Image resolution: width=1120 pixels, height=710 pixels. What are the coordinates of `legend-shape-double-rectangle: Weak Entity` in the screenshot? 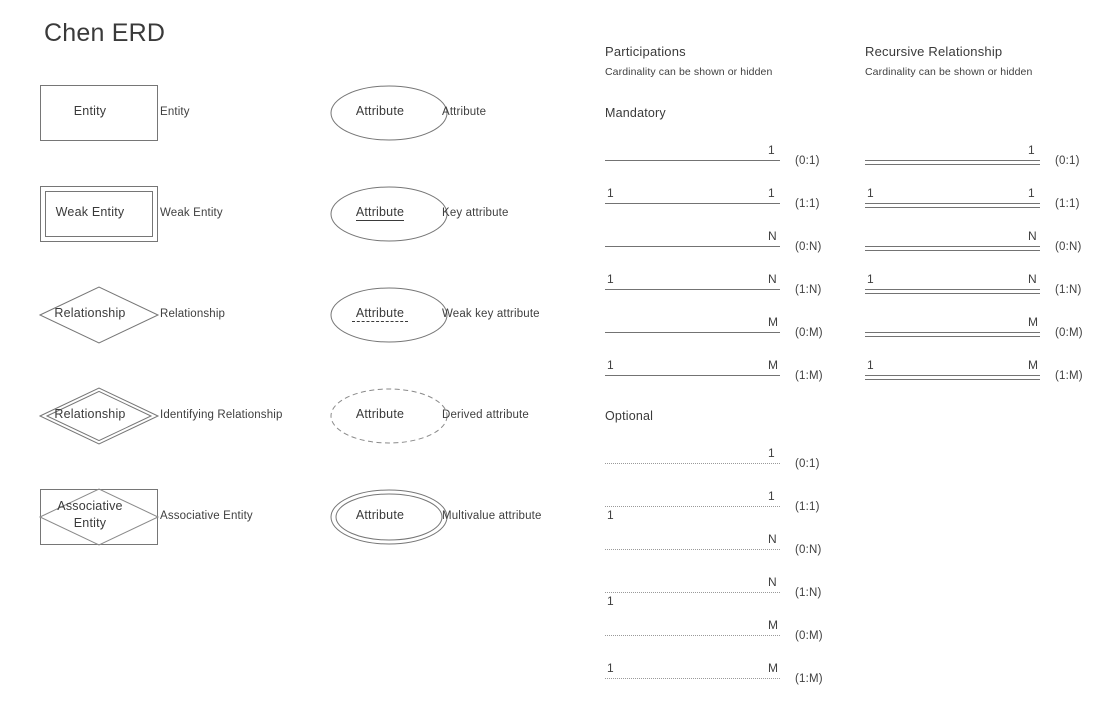 It's located at (94, 229).